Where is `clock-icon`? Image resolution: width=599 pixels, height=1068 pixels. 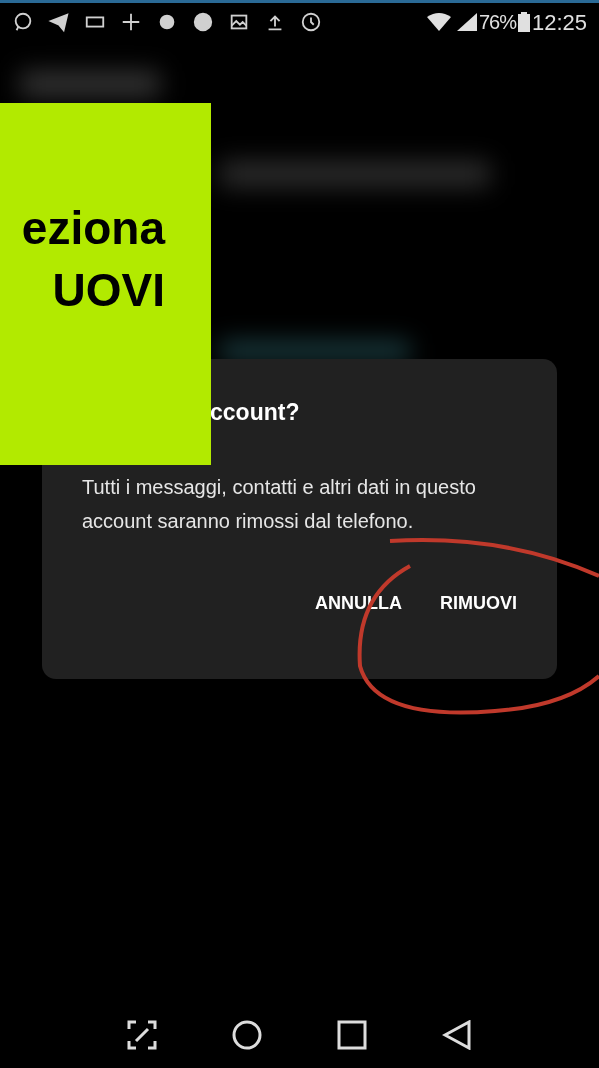 clock-icon is located at coordinates (311, 22).